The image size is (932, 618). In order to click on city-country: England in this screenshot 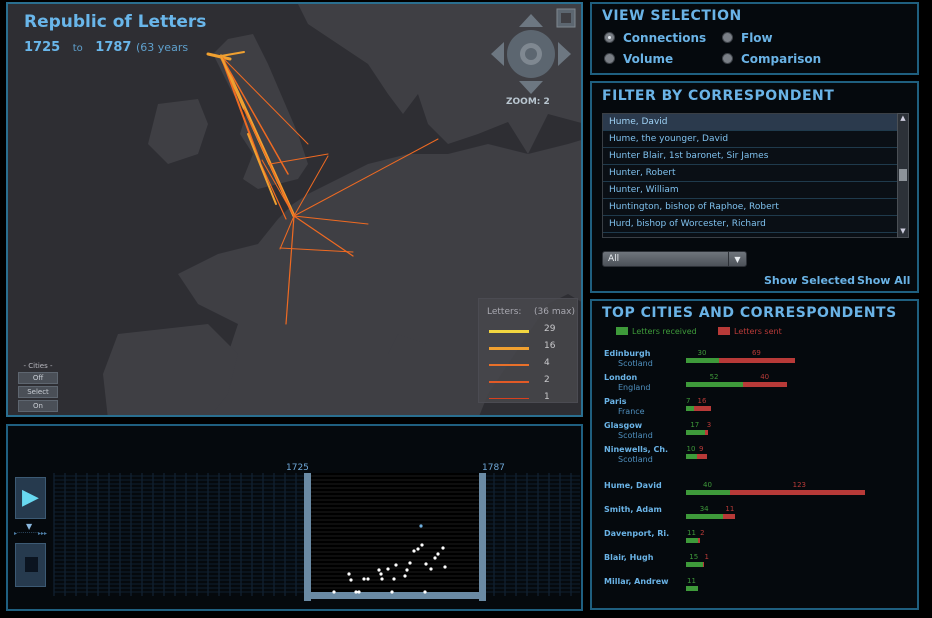, I will do `click(634, 387)`.